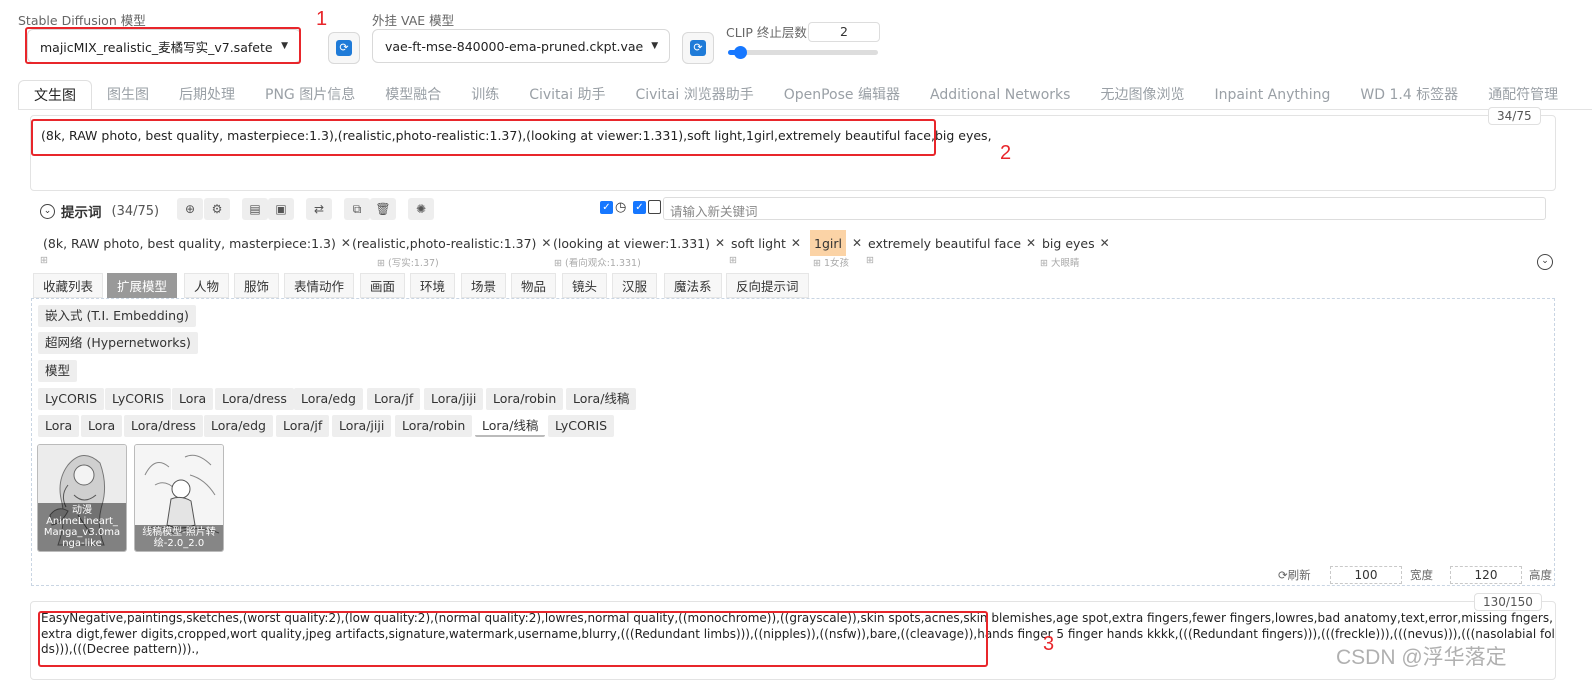  Describe the element at coordinates (82, 498) in the screenshot. I see `model-card: 动漫 AnimeLineart_ Manga_v3.0ma nga-like` at that location.